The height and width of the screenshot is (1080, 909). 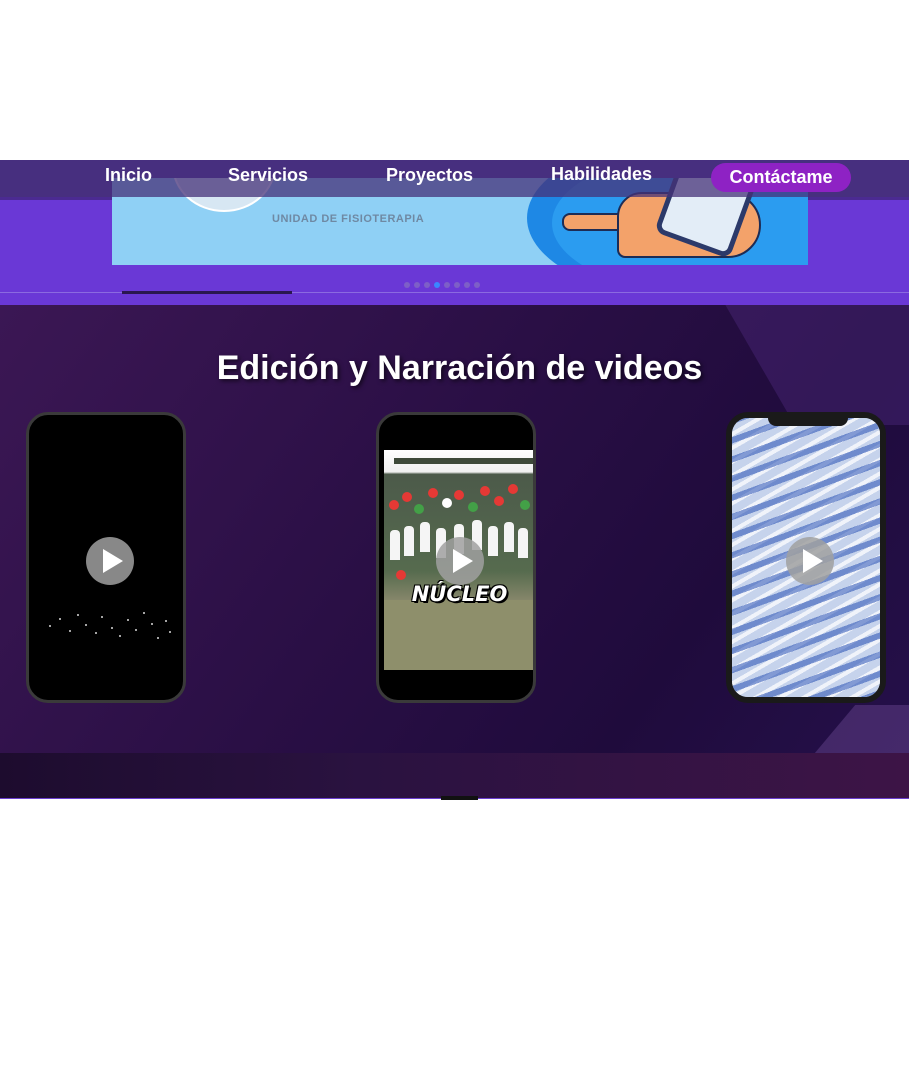 I want to click on slide-caption: UNIDAD DE FISIOTERAPIA, so click(x=348, y=219).